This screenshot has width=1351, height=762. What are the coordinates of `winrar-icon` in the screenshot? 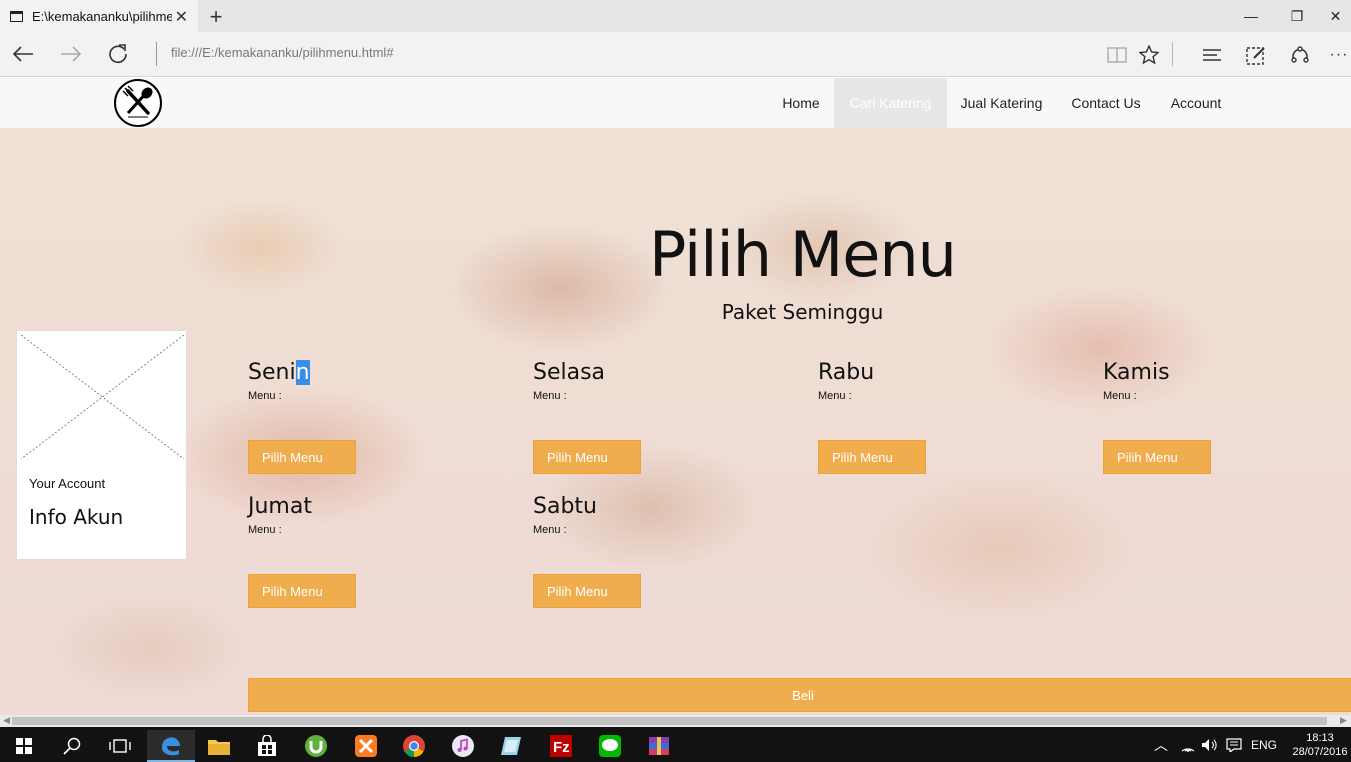 It's located at (659, 746).